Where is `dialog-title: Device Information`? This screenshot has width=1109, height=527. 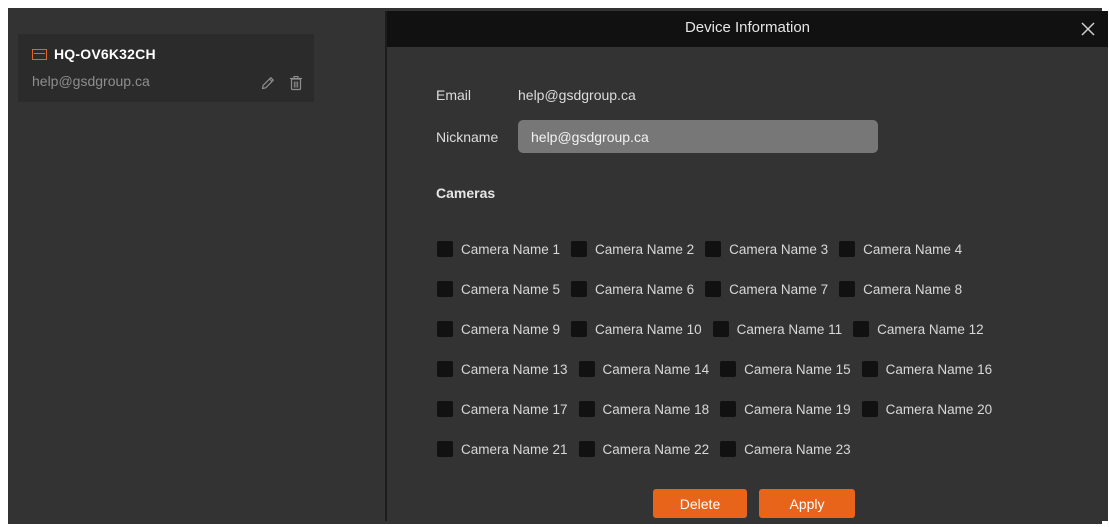 dialog-title: Device Information is located at coordinates (747, 27).